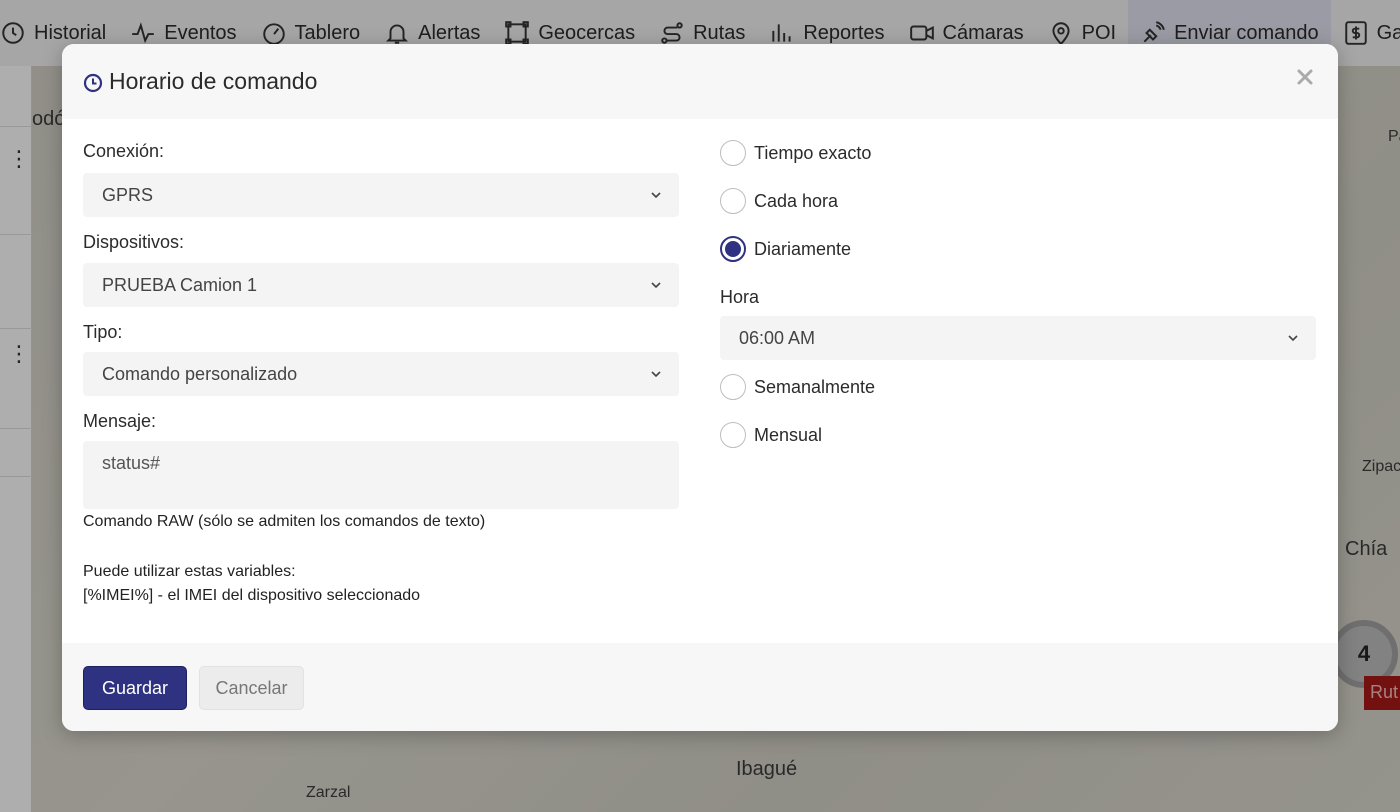 The height and width of the screenshot is (812, 1400). I want to click on close-icon, so click(1305, 77).